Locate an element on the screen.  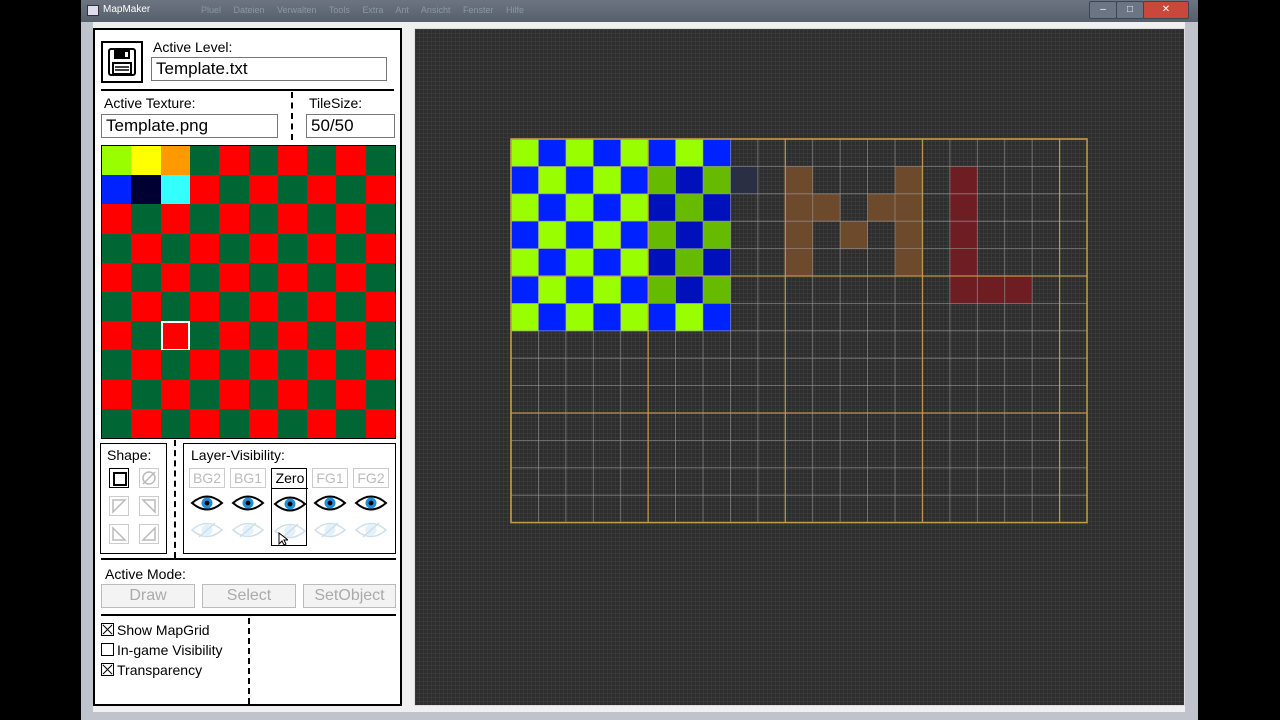
layer-bg2: BG2 is located at coordinates (207, 507).